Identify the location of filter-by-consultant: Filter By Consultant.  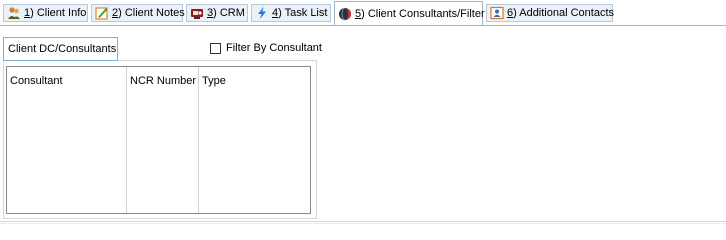
(266, 48).